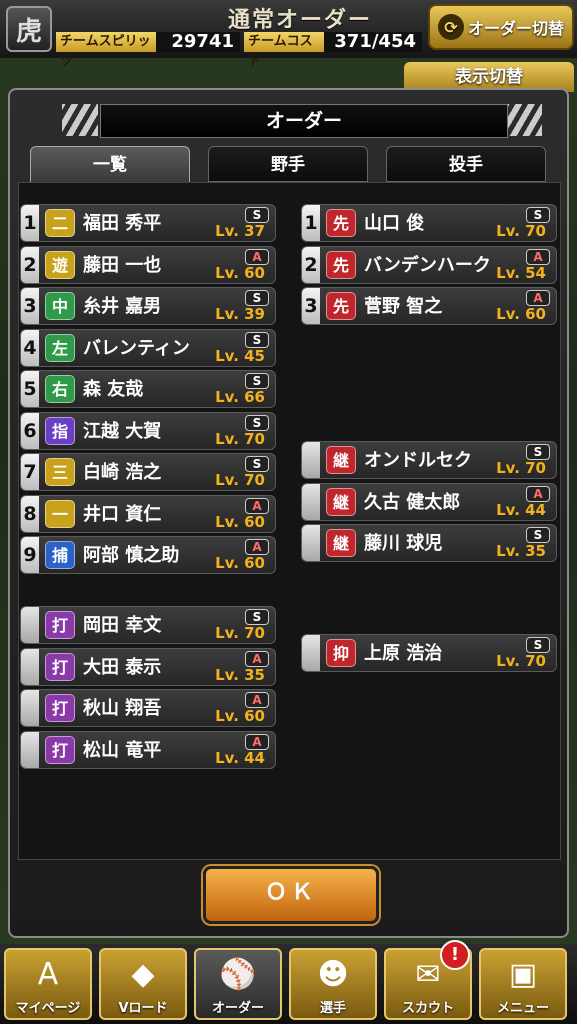 Image resolution: width=577 pixels, height=1024 pixels. Describe the element at coordinates (29, 29) in the screenshot. I see `team-logo-icon: 虎` at that location.